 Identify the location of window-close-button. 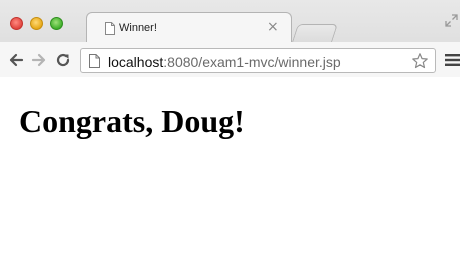
(16, 23).